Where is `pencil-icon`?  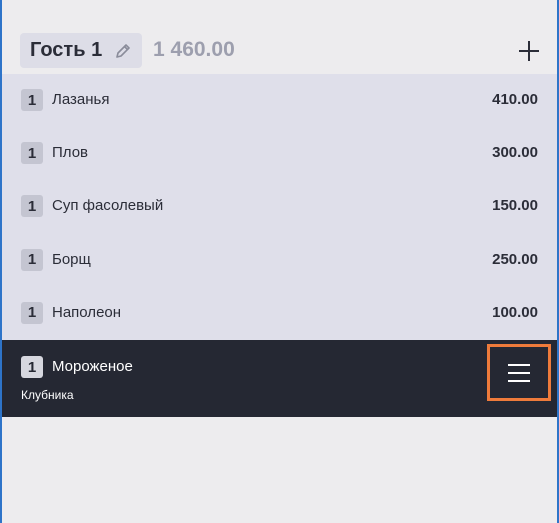 pencil-icon is located at coordinates (123, 51).